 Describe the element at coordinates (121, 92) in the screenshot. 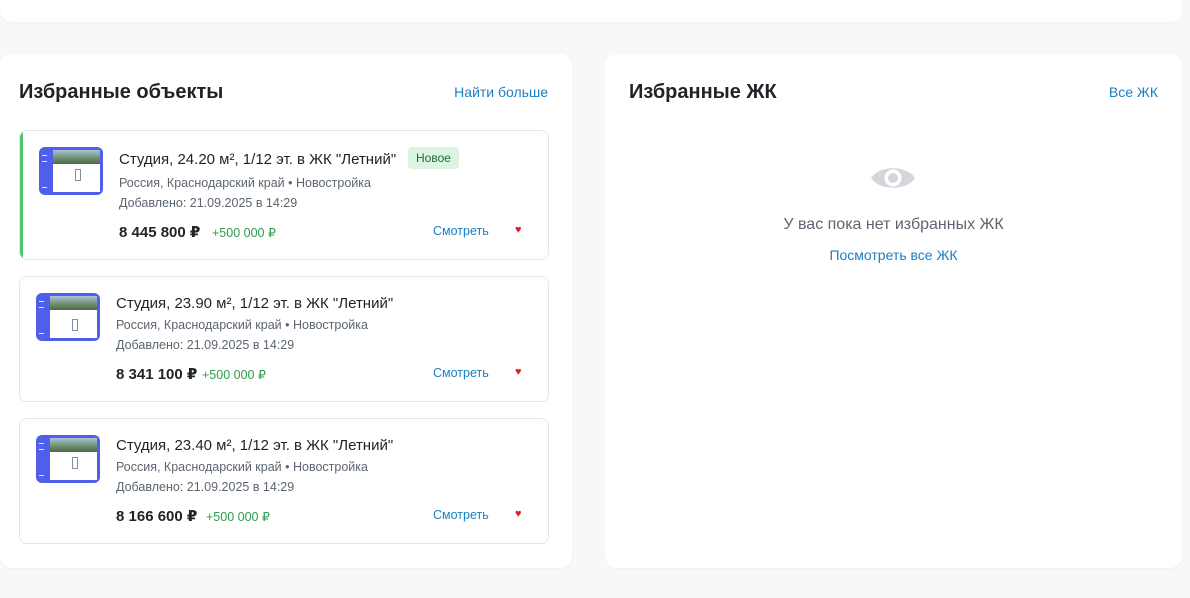

I see `favorite-objects-title: Избранные объекты` at that location.